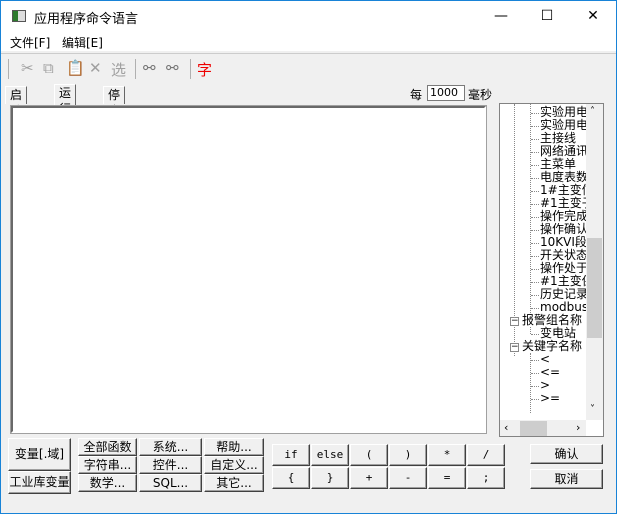  What do you see at coordinates (592, 409) in the screenshot?
I see `scroll-down-icon: ˅` at bounding box center [592, 409].